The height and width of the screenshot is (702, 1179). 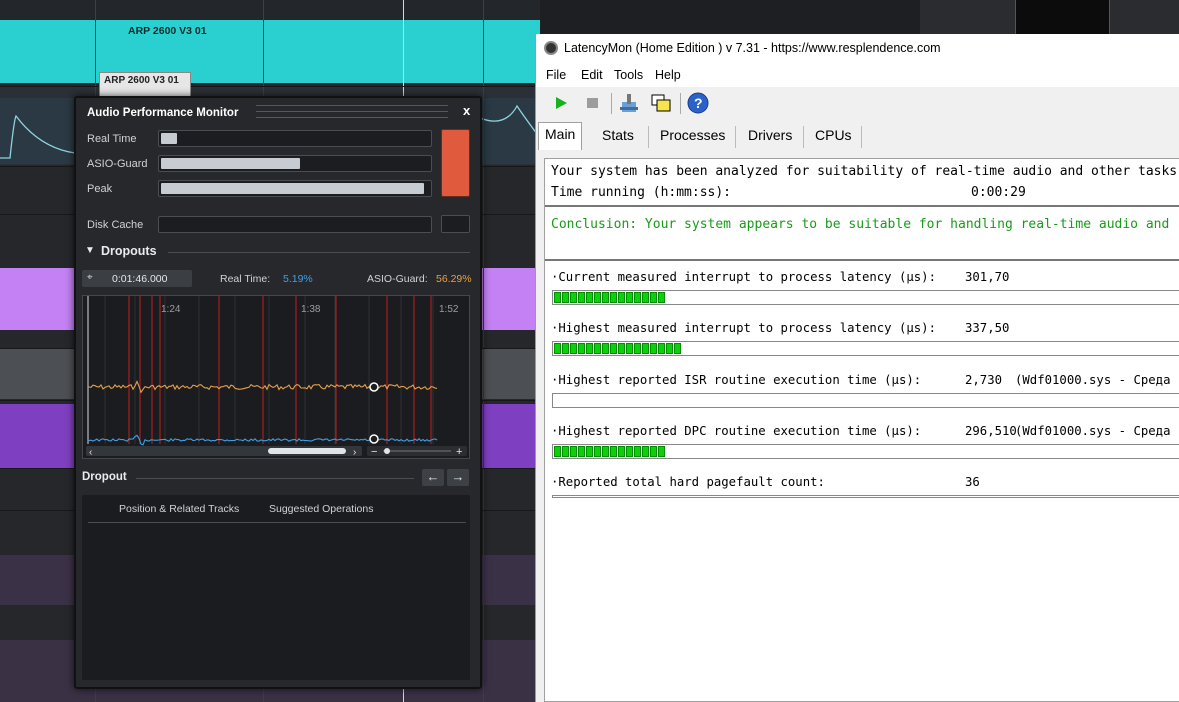 What do you see at coordinates (1049, 17) in the screenshot?
I see `daw-right-strip` at bounding box center [1049, 17].